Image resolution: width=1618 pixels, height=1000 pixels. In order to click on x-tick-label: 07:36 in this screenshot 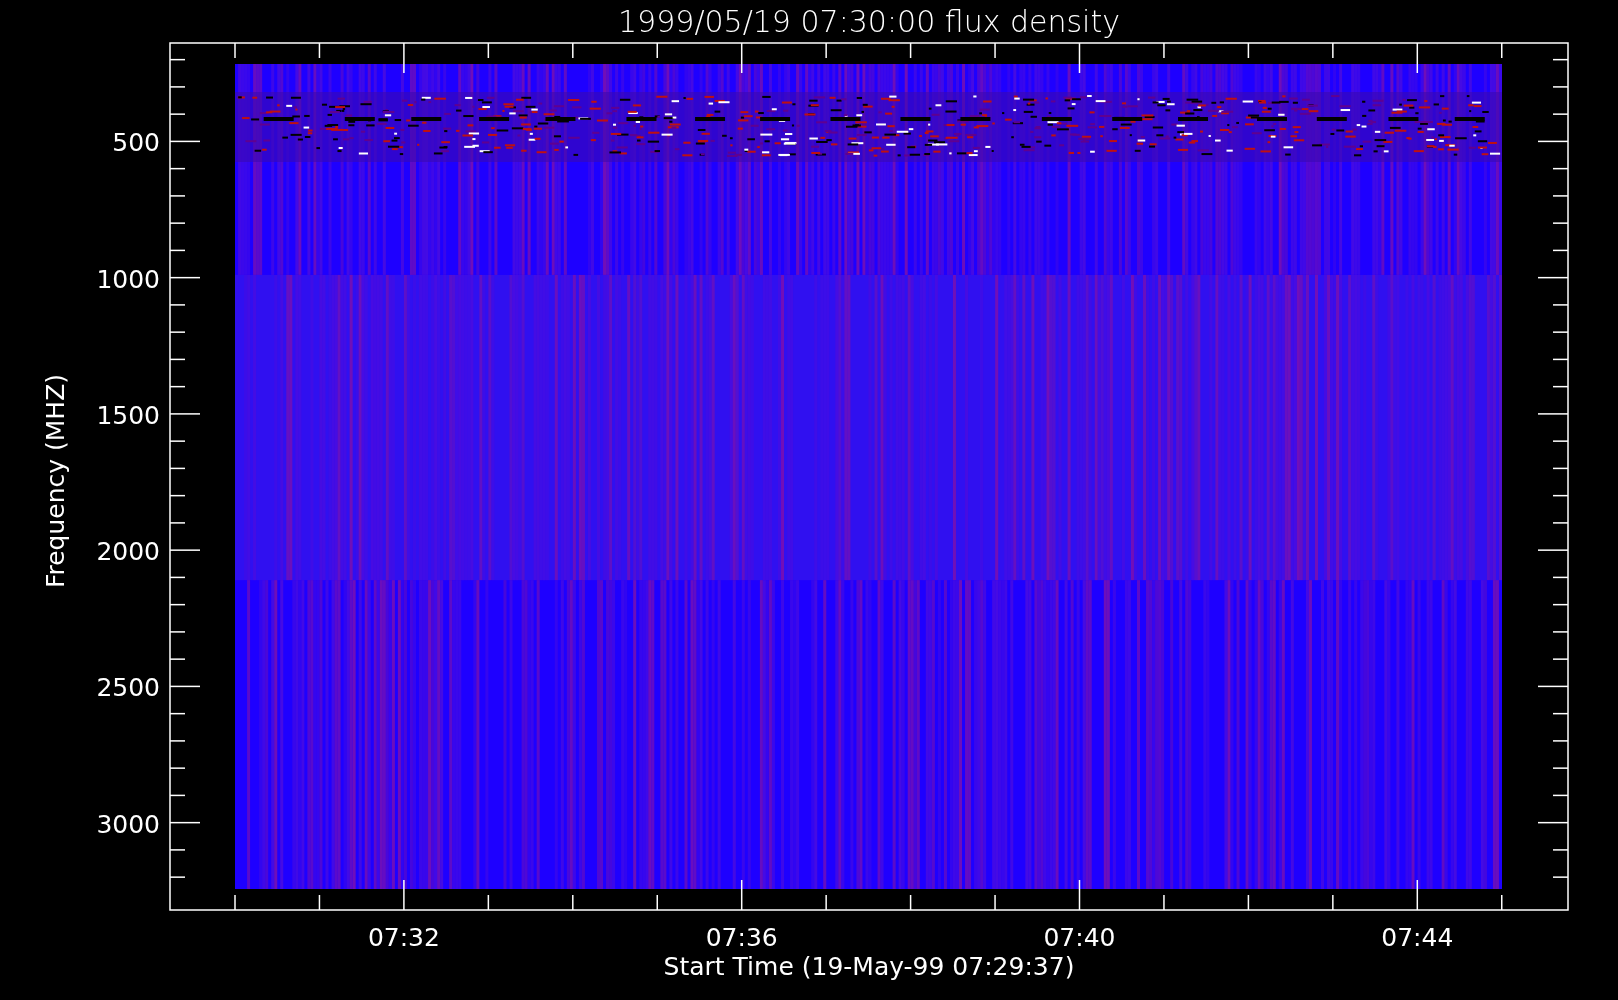, I will do `click(741, 937)`.